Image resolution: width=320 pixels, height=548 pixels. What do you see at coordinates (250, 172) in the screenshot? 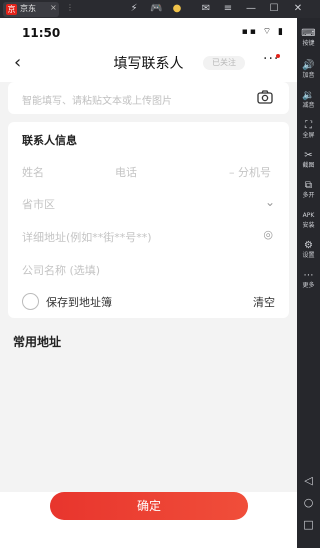
I see `extension-field: – 分机号` at bounding box center [250, 172].